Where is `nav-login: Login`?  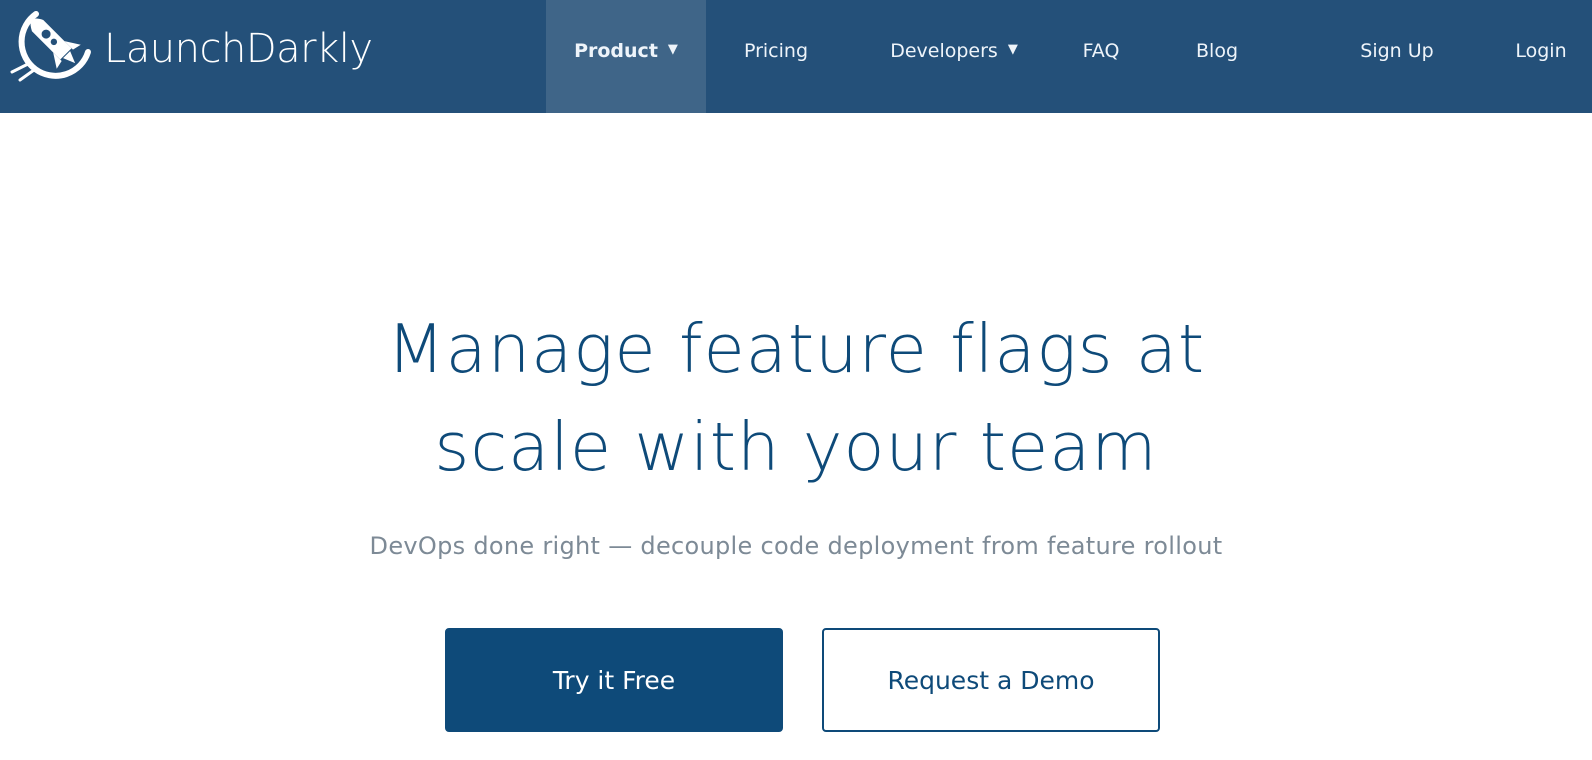
nav-login: Login is located at coordinates (1541, 56).